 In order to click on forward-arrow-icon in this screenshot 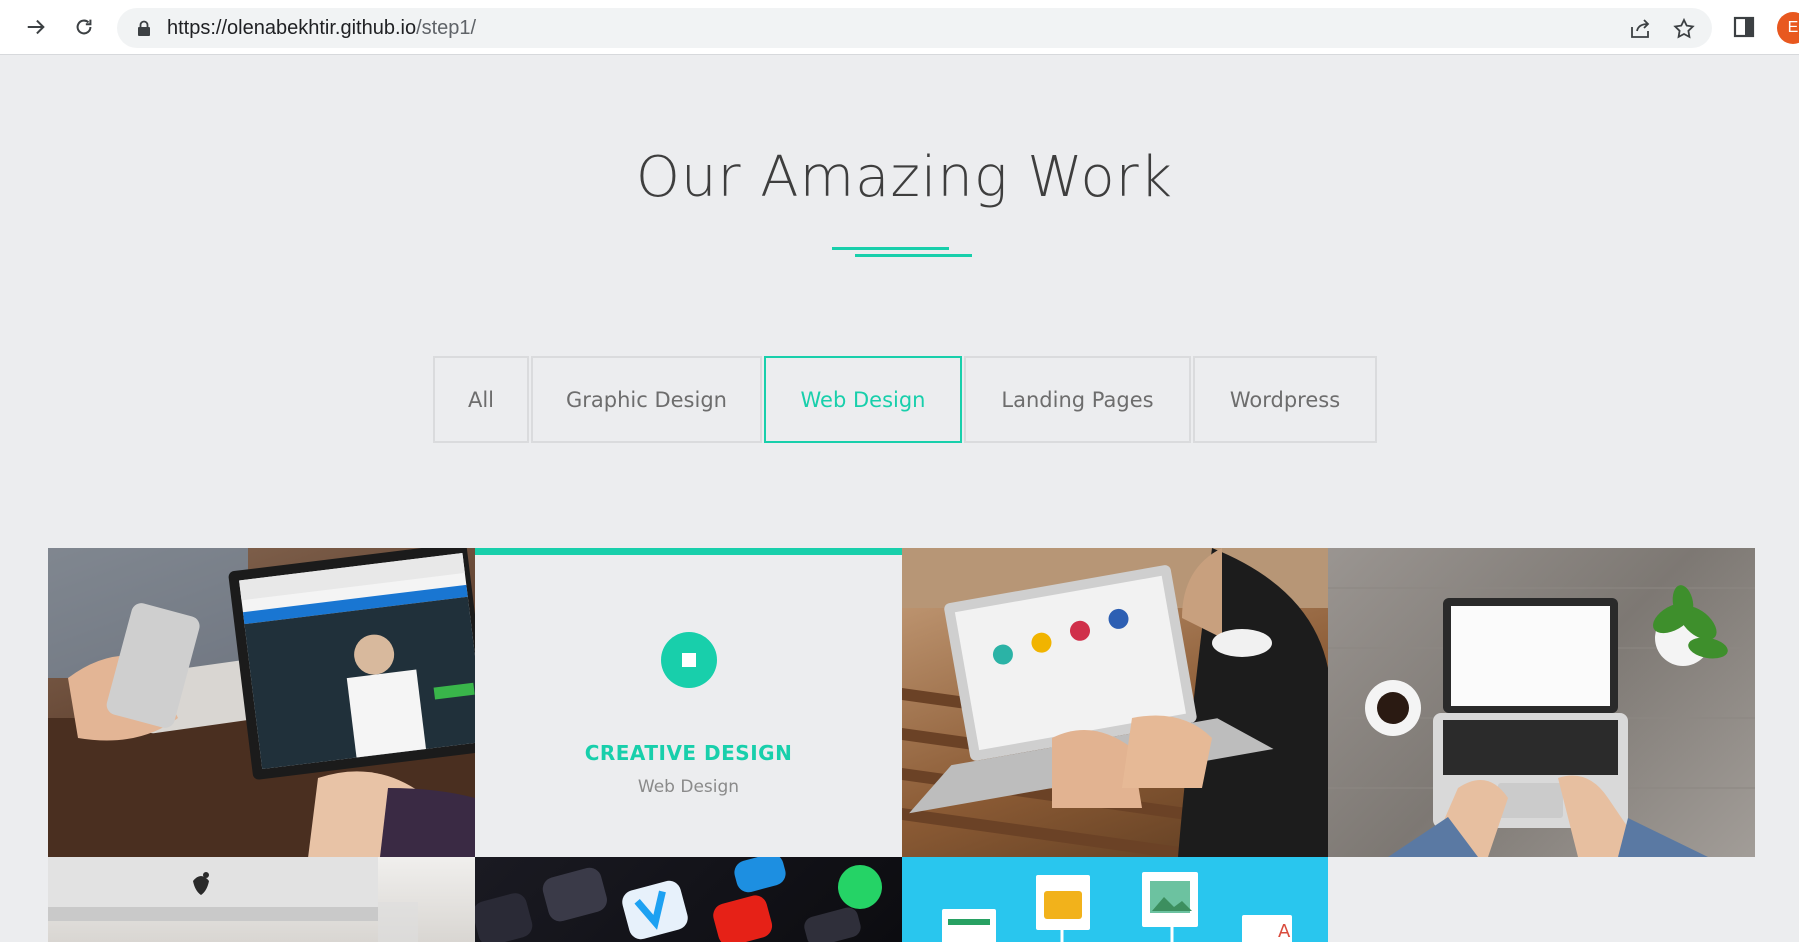, I will do `click(36, 27)`.